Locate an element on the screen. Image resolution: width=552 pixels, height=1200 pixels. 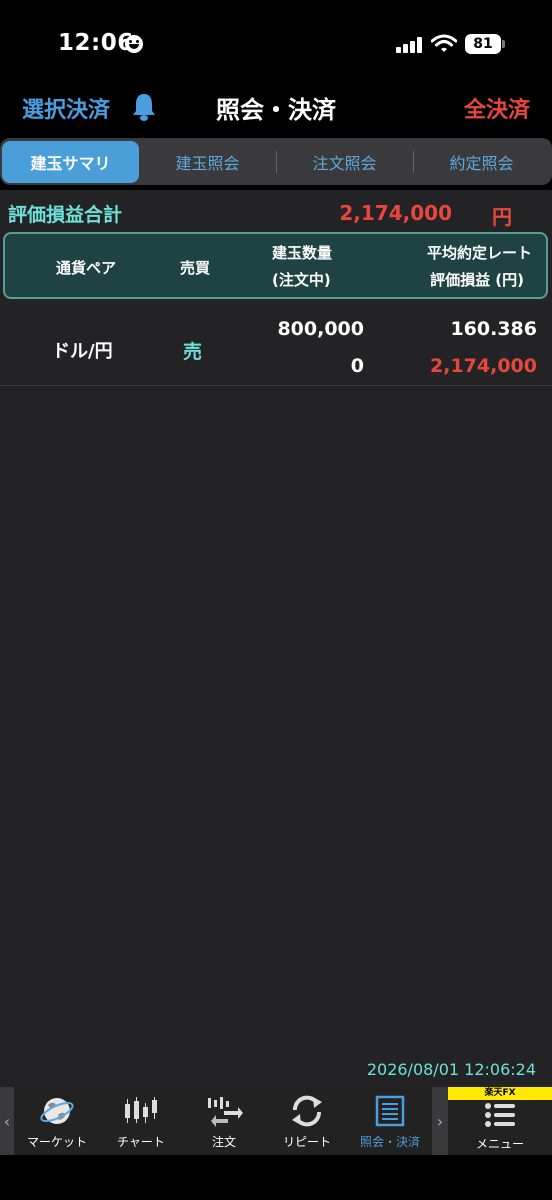
settle-all-button: 全決済 is located at coordinates (497, 108).